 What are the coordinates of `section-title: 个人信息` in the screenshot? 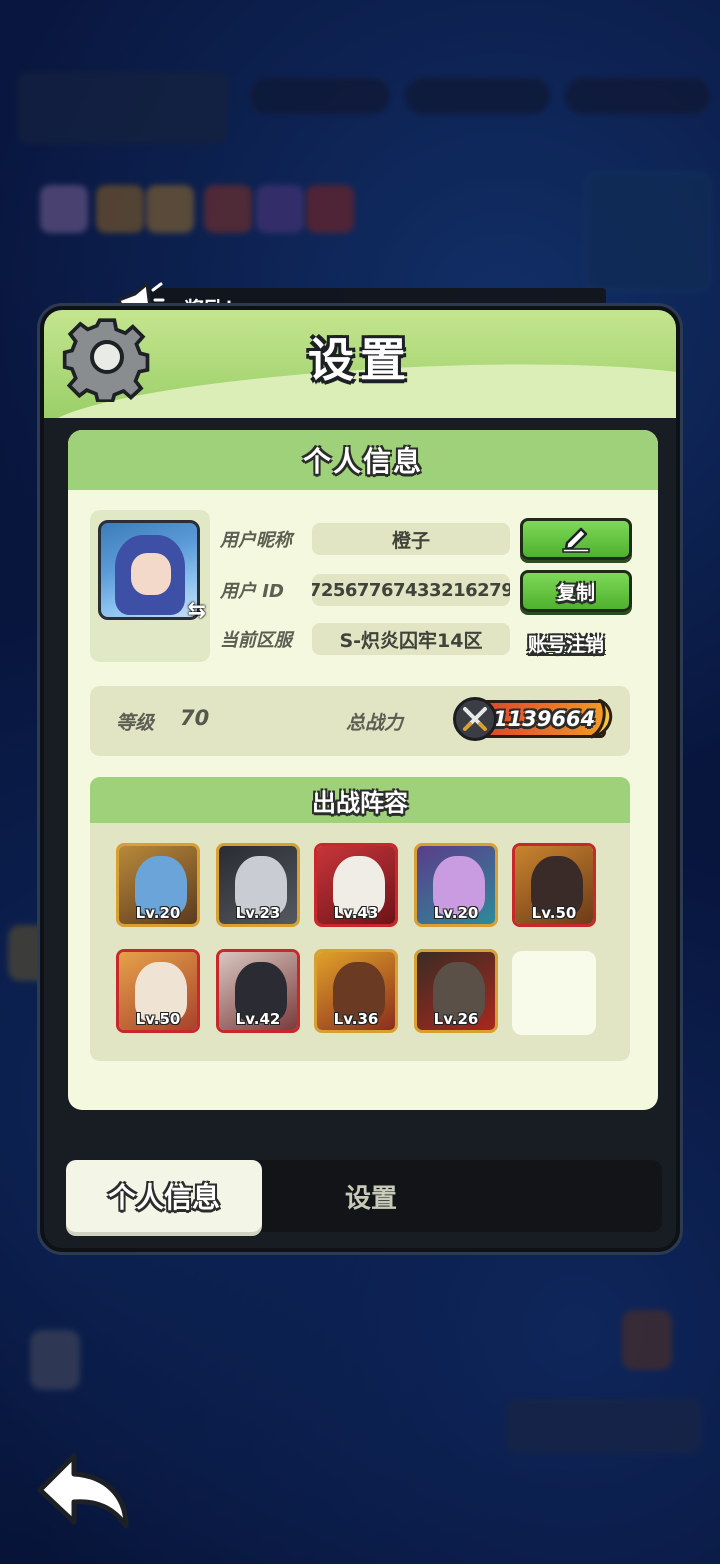 It's located at (362, 461).